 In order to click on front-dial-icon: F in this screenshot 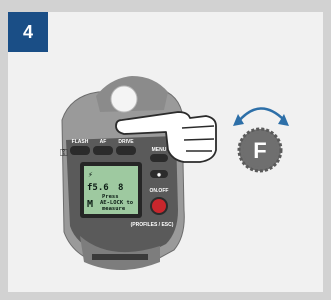, I will do `click(260, 150)`.